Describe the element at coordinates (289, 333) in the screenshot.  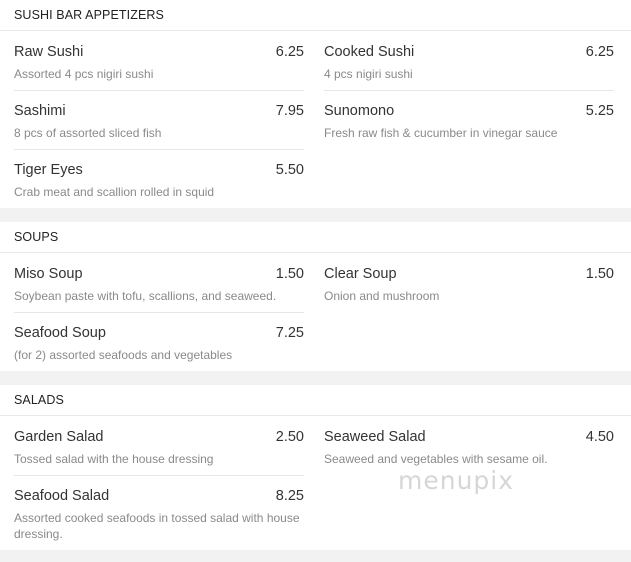
I see `item-price: 7.25` at that location.